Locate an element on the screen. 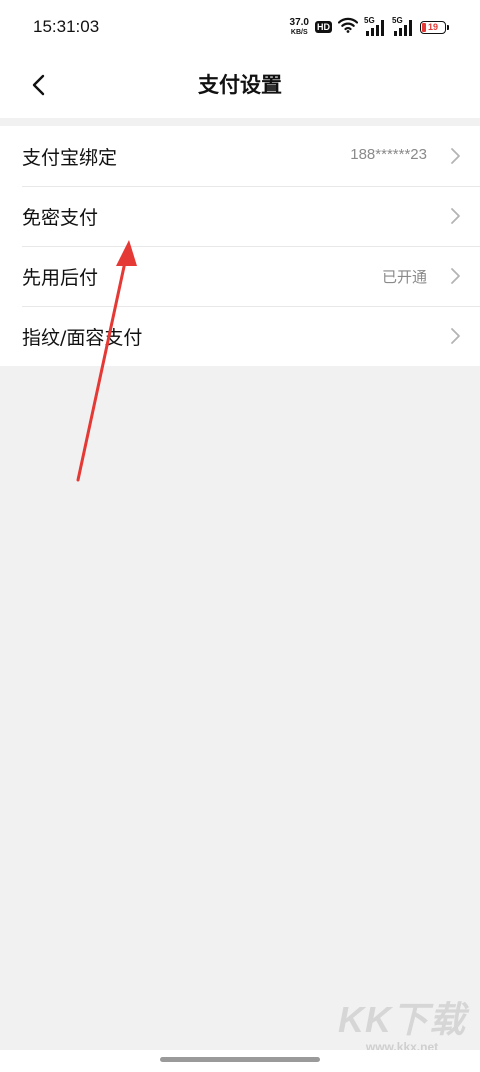 Image resolution: width=480 pixels, height=1072 pixels. cell-signal-1-icon: 5G is located at coordinates (375, 26).